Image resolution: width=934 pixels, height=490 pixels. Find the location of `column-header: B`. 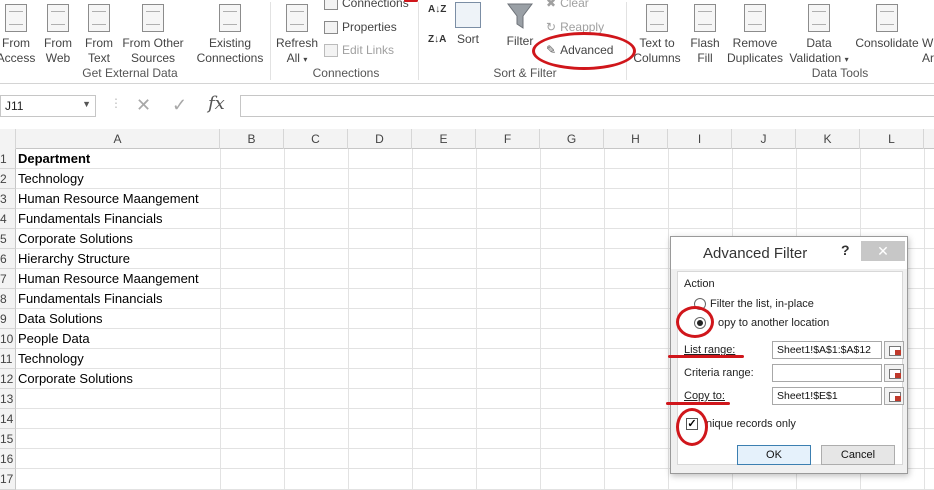

column-header: B is located at coordinates (252, 139).